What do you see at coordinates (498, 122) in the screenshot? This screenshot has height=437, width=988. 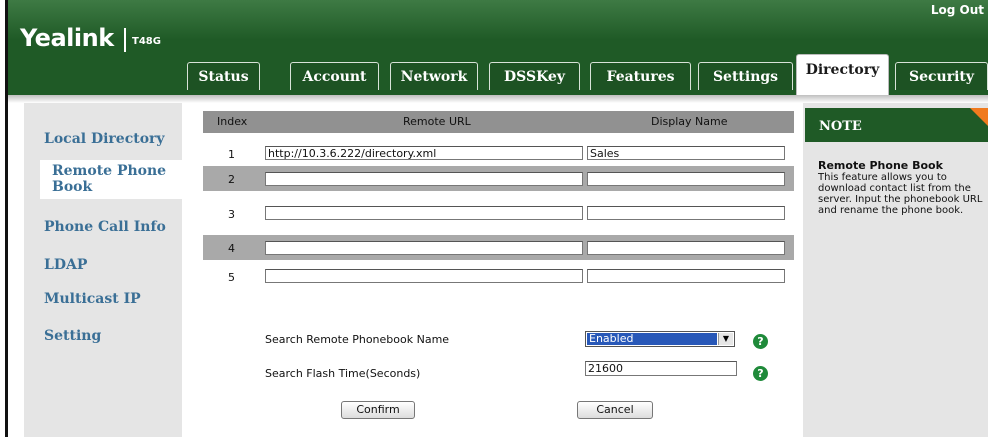 I see `table-header: Index Remote URL Display Name` at bounding box center [498, 122].